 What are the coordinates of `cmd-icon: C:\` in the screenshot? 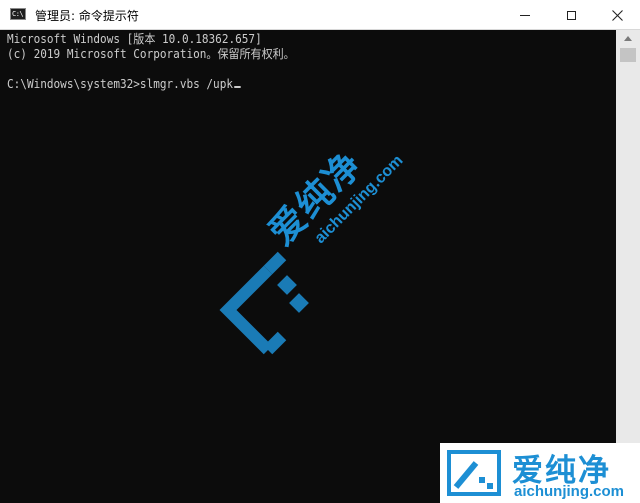 It's located at (18, 14).